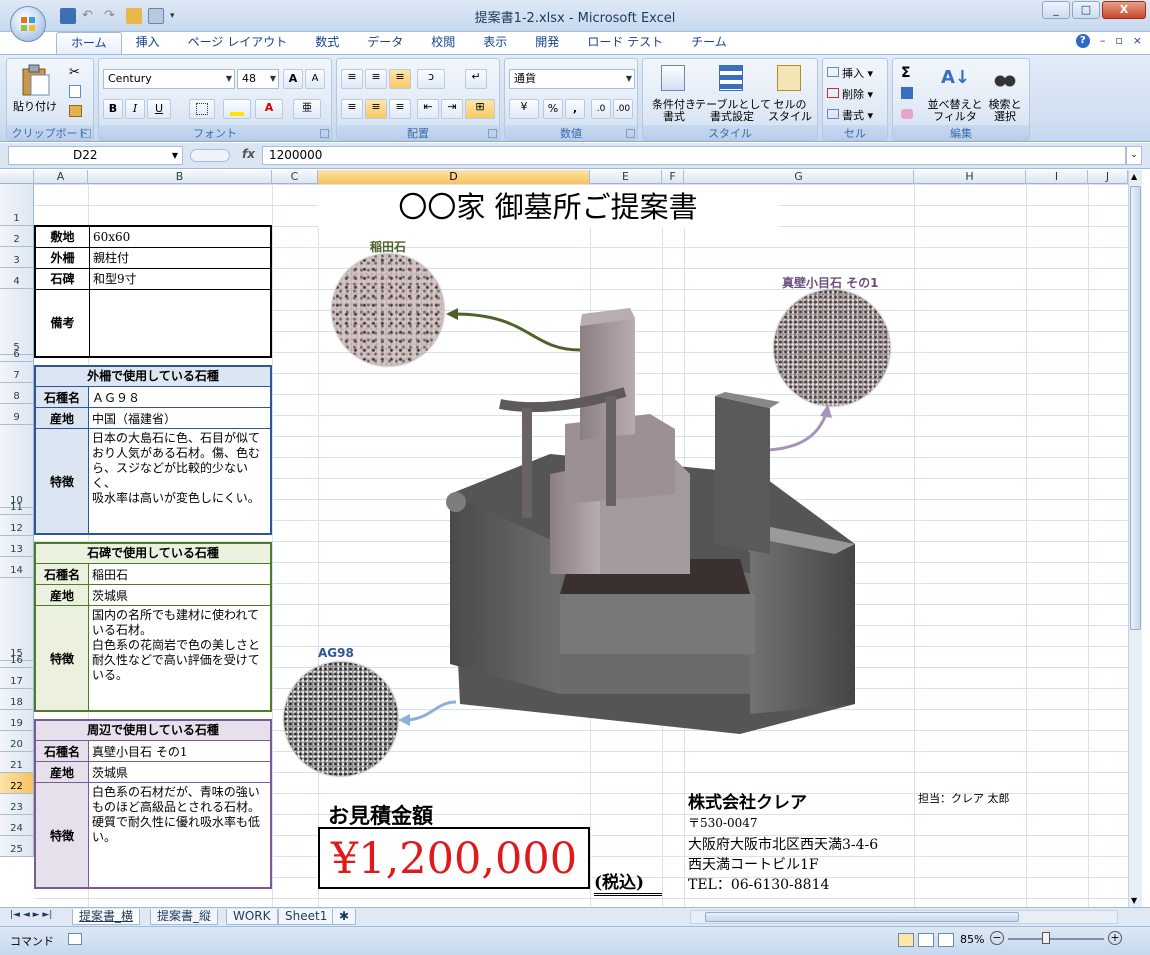 The height and width of the screenshot is (955, 1150). What do you see at coordinates (1056, 10) in the screenshot?
I see `minimize-button: _` at bounding box center [1056, 10].